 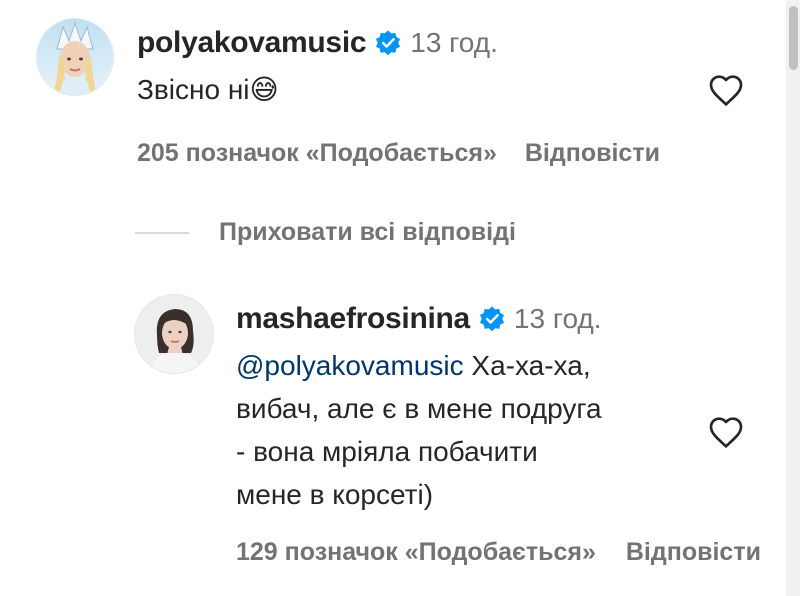 I want to click on scrollbar-thumb, so click(x=793, y=38).